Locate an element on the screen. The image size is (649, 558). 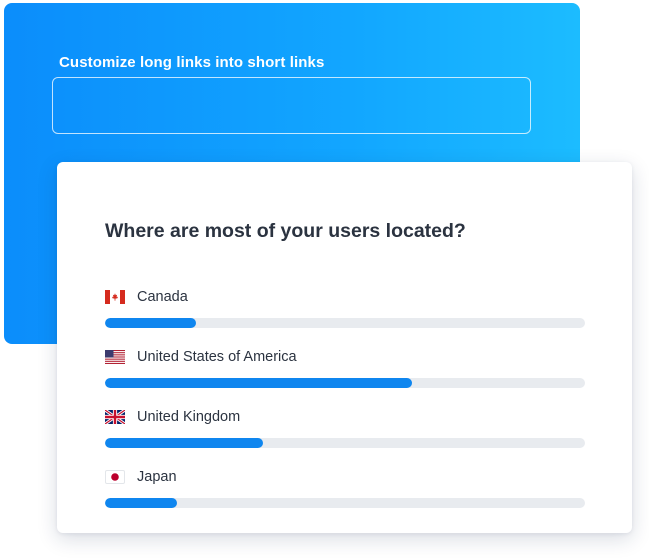
progress-track-usa is located at coordinates (345, 383).